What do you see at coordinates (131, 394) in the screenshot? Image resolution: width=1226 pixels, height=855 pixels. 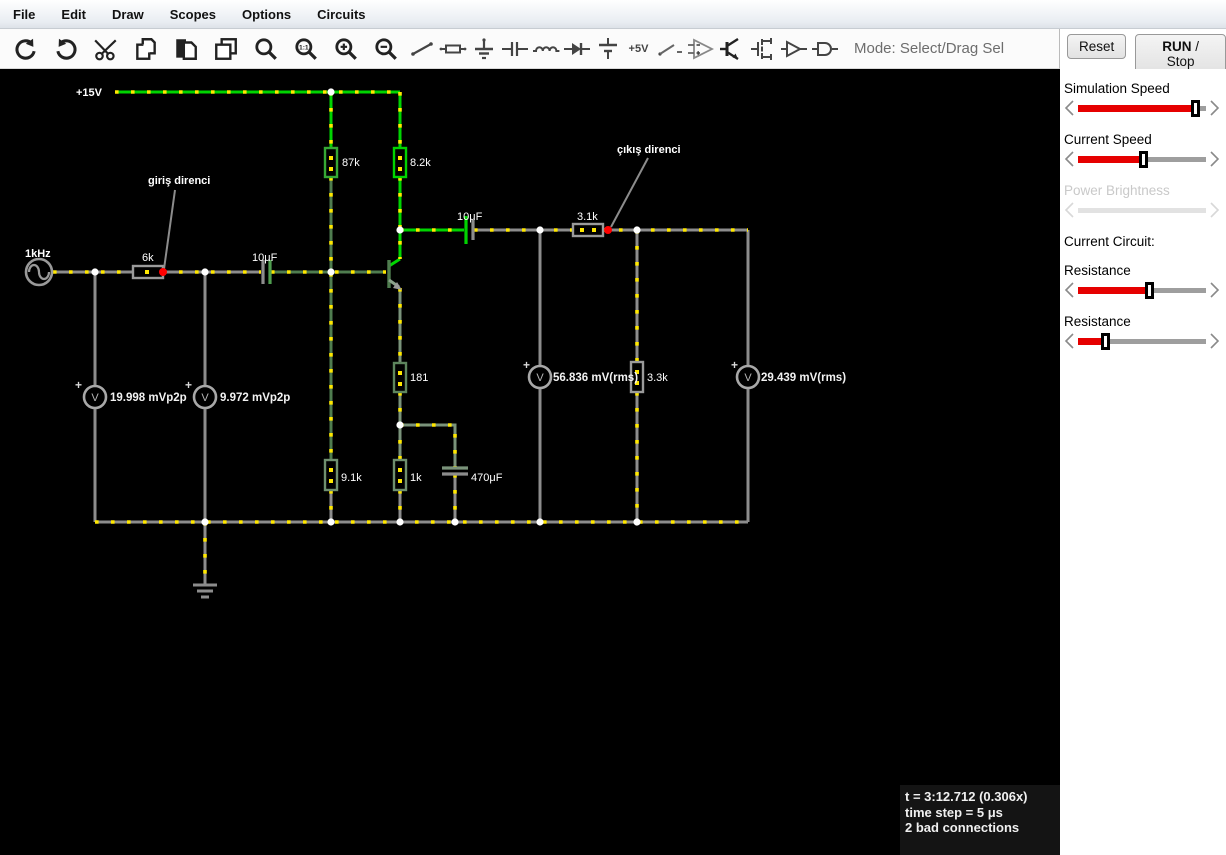 I see `voltmeter-input: V + 19.998 mVp2p` at bounding box center [131, 394].